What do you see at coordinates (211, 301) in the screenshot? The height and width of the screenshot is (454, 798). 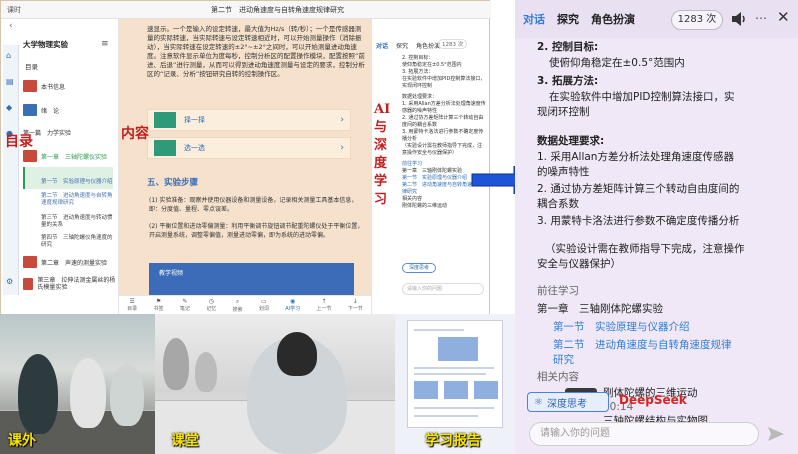 I see `memory-icon: ◷` at bounding box center [211, 301].